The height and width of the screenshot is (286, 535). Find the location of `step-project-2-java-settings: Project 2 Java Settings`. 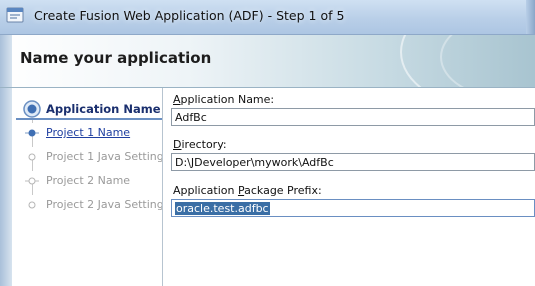

step-project-2-java-settings: Project 2 Java Settings is located at coordinates (90, 205).